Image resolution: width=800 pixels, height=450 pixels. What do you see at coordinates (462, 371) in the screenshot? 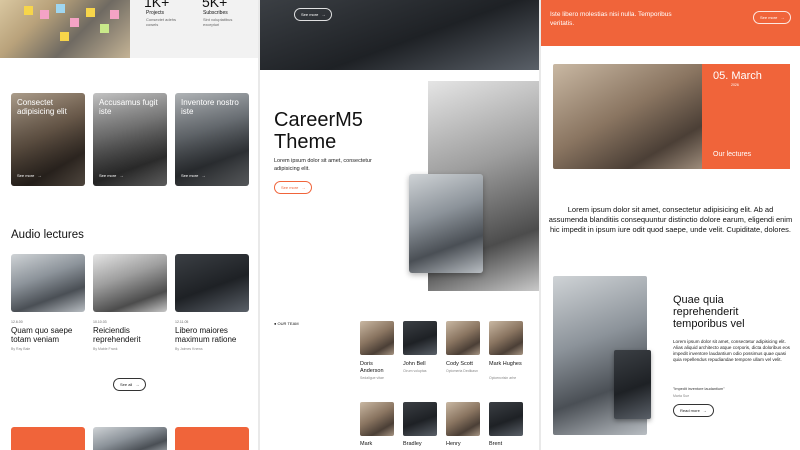
I see `team-member-role: Optomeria Dedikasn` at bounding box center [462, 371].